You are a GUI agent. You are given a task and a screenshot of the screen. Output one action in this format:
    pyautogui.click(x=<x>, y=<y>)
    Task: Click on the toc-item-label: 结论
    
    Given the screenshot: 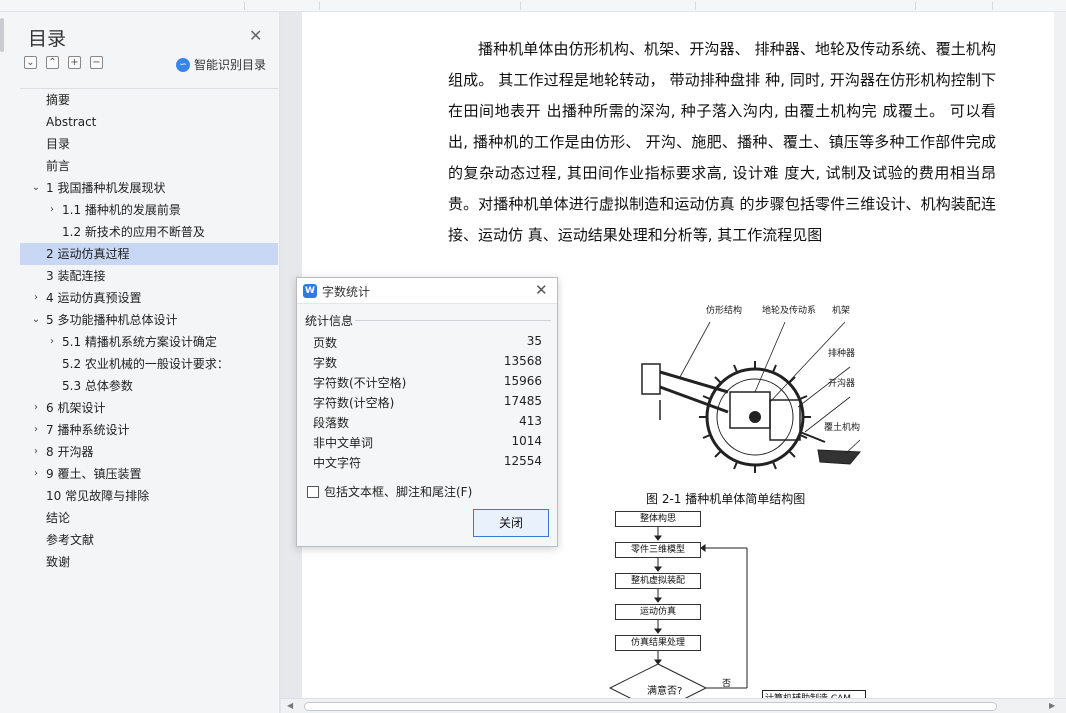 What is the action you would take?
    pyautogui.click(x=58, y=518)
    